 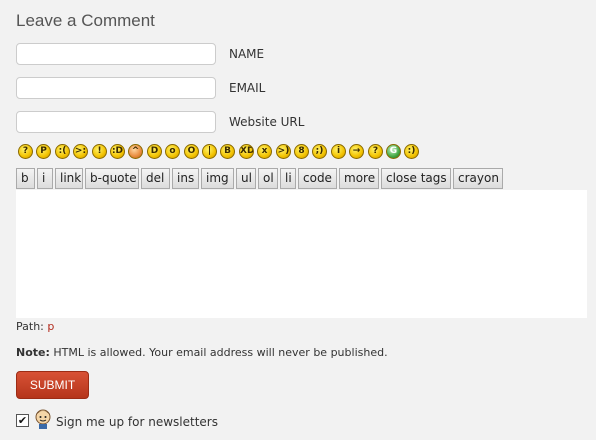 I want to click on path-label: Path:, so click(x=30, y=326).